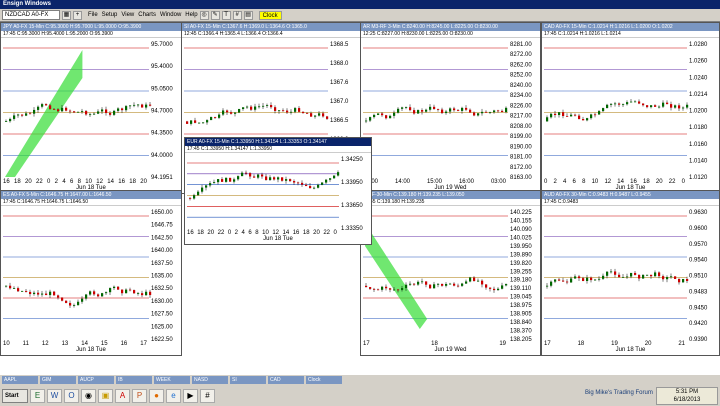 This screenshot has width=720, height=406. What do you see at coordinates (162, 238) in the screenshot?
I see `price-axis-label: 1642.50` at bounding box center [162, 238].